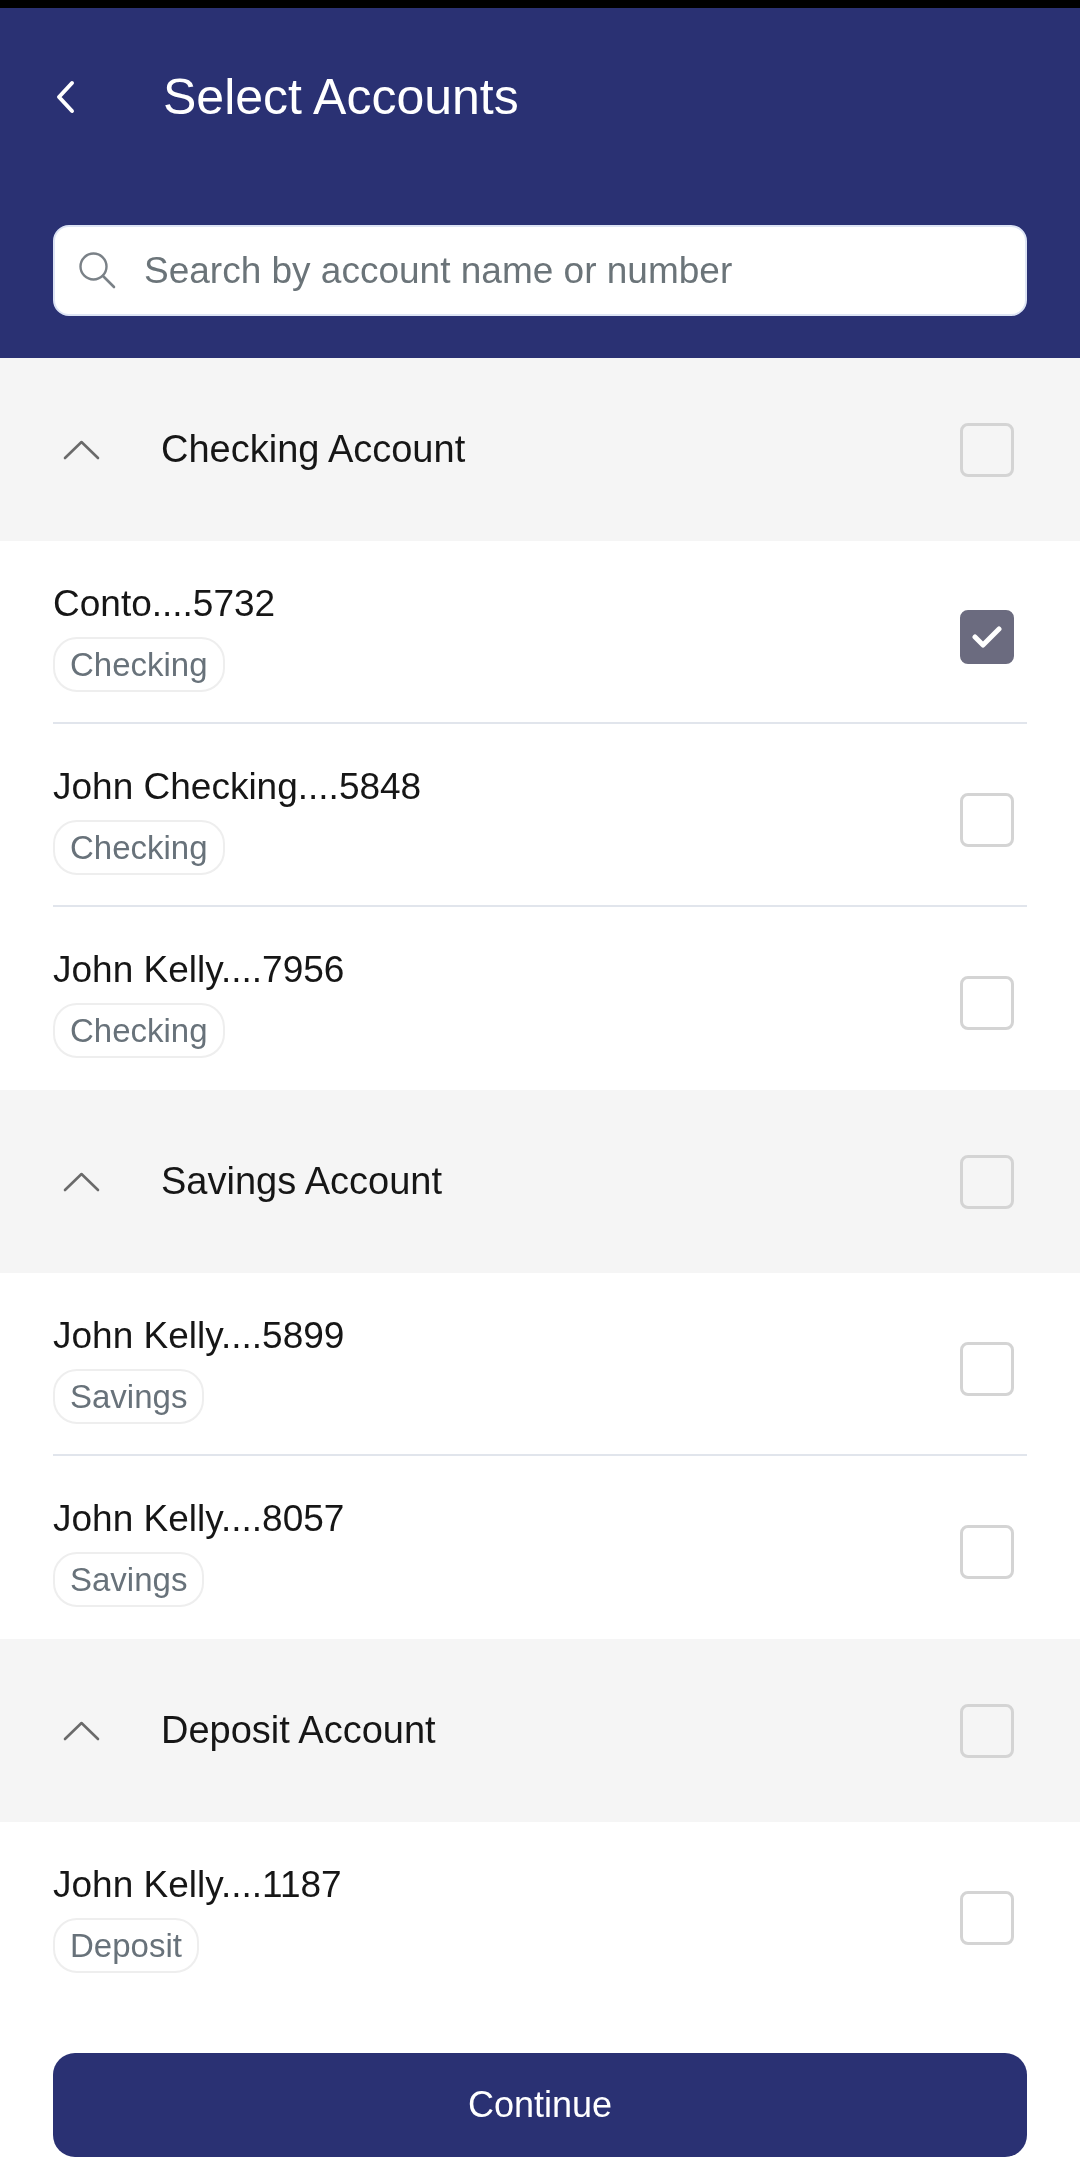 The image size is (1080, 2174). I want to click on checkmark-icon, so click(987, 636).